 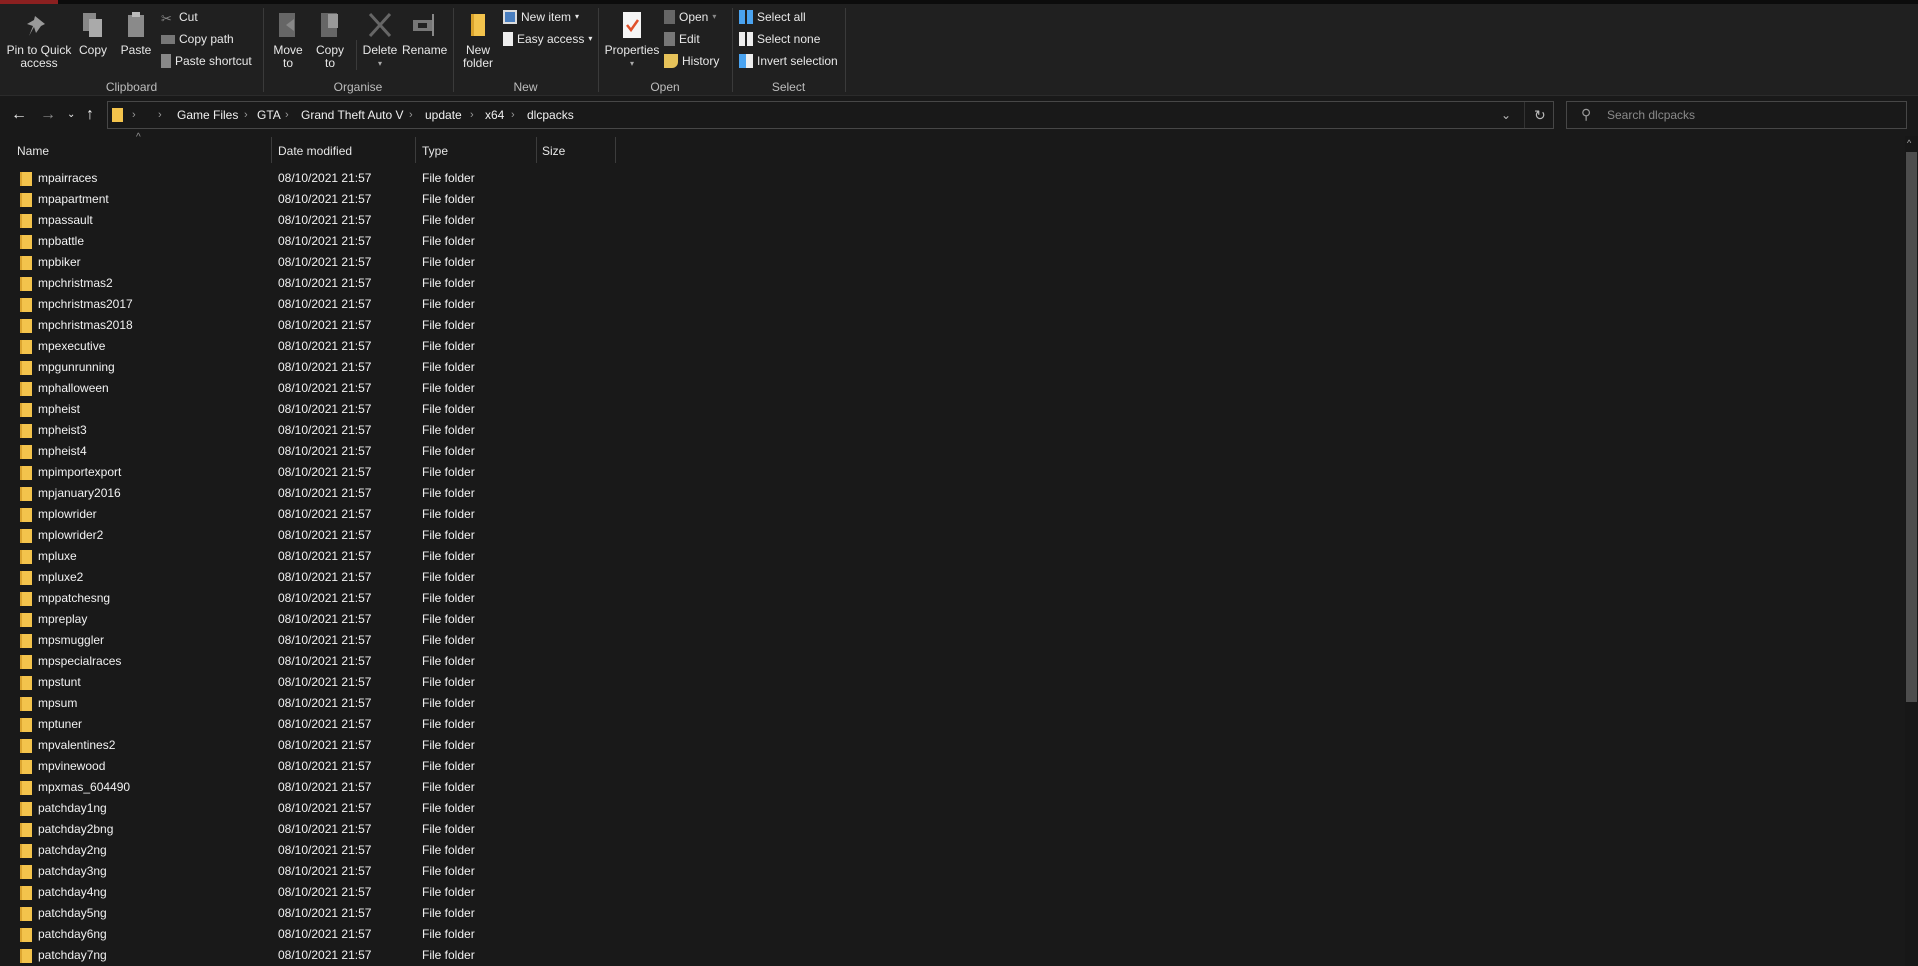 I want to click on copy-button: Copy, so click(x=93, y=33).